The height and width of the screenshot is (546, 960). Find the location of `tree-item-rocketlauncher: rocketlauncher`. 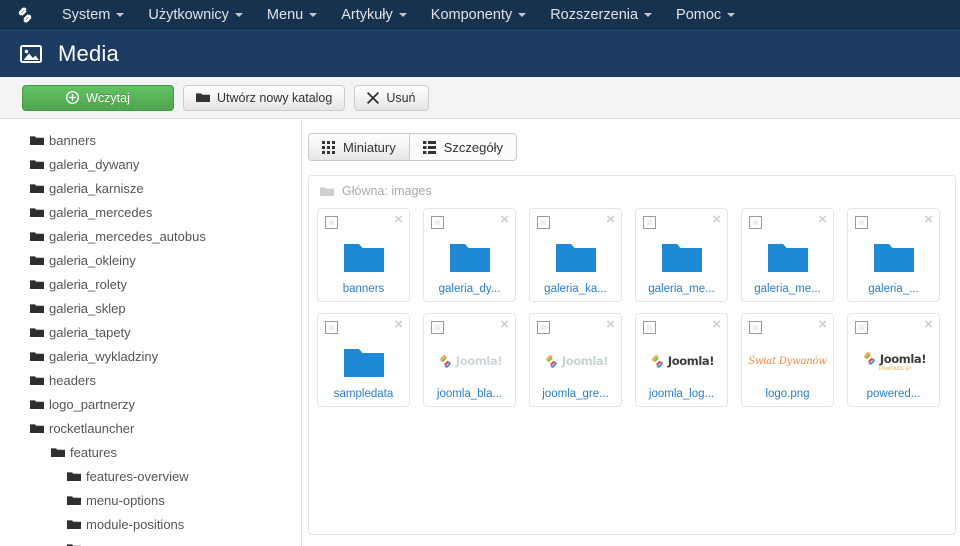

tree-item-rocketlauncher: rocketlauncher is located at coordinates (150, 428).